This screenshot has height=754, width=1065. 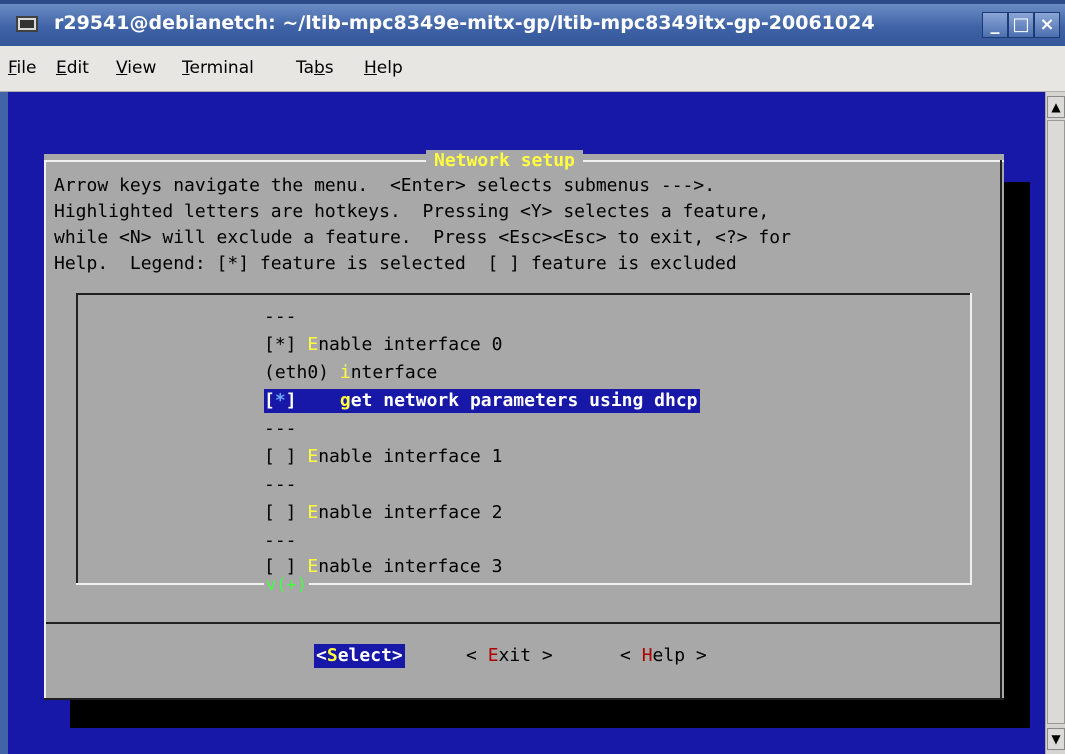 I want to click on menu-item-eth0-interface: (eth0) interface, so click(x=350, y=373).